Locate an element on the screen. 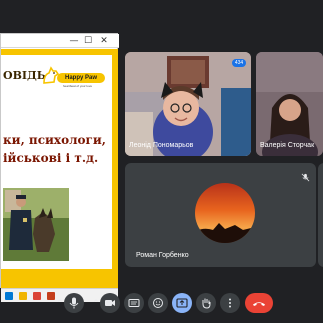 The height and width of the screenshot is (323, 323). captions-button is located at coordinates (134, 303).